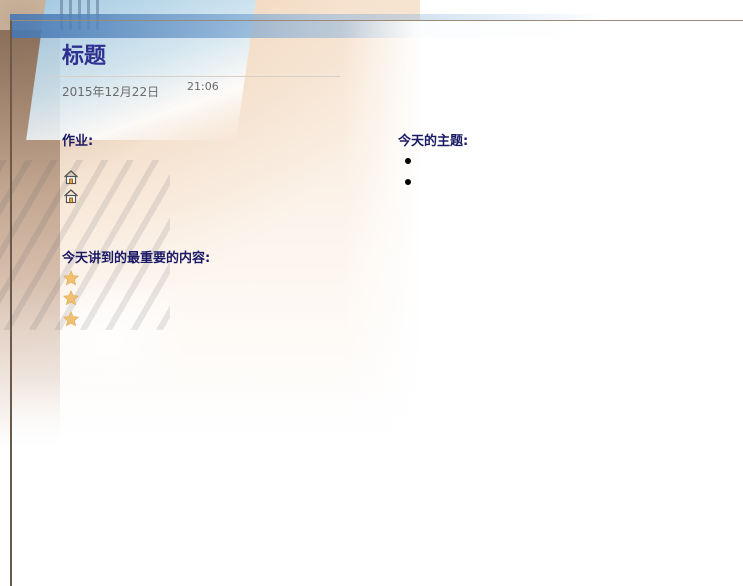 This screenshot has width=743, height=586. What do you see at coordinates (136, 256) in the screenshot?
I see `key-points-heading: 今天讲到的最重要的内容:` at bounding box center [136, 256].